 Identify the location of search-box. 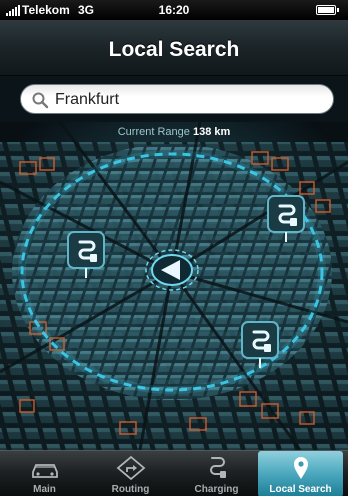
(177, 99).